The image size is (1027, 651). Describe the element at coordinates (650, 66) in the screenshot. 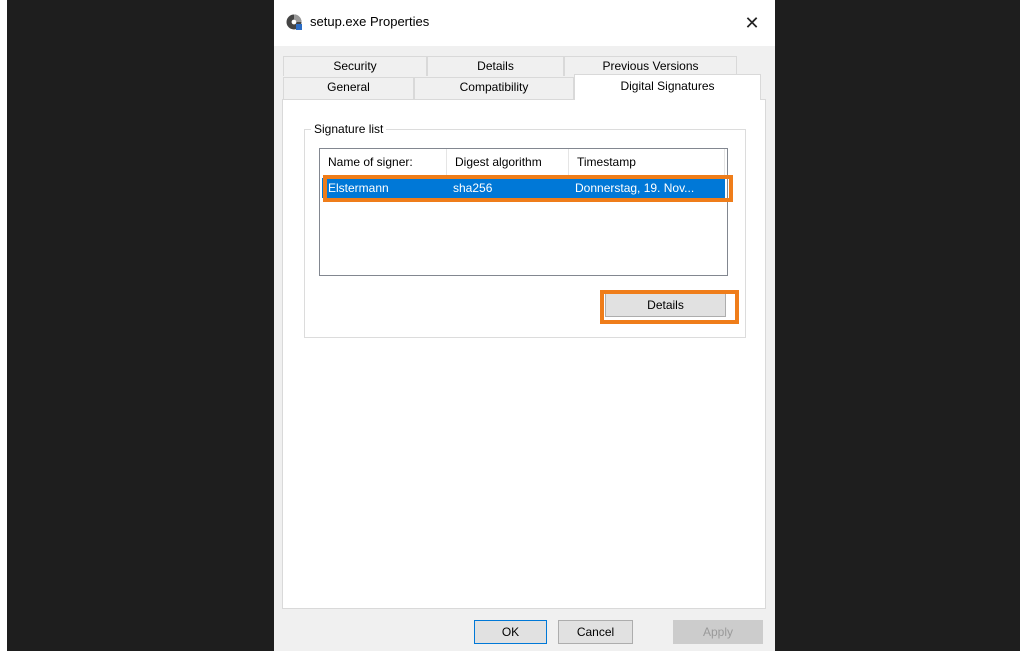

I see `tab-previous-versions: Previous Versions` at that location.